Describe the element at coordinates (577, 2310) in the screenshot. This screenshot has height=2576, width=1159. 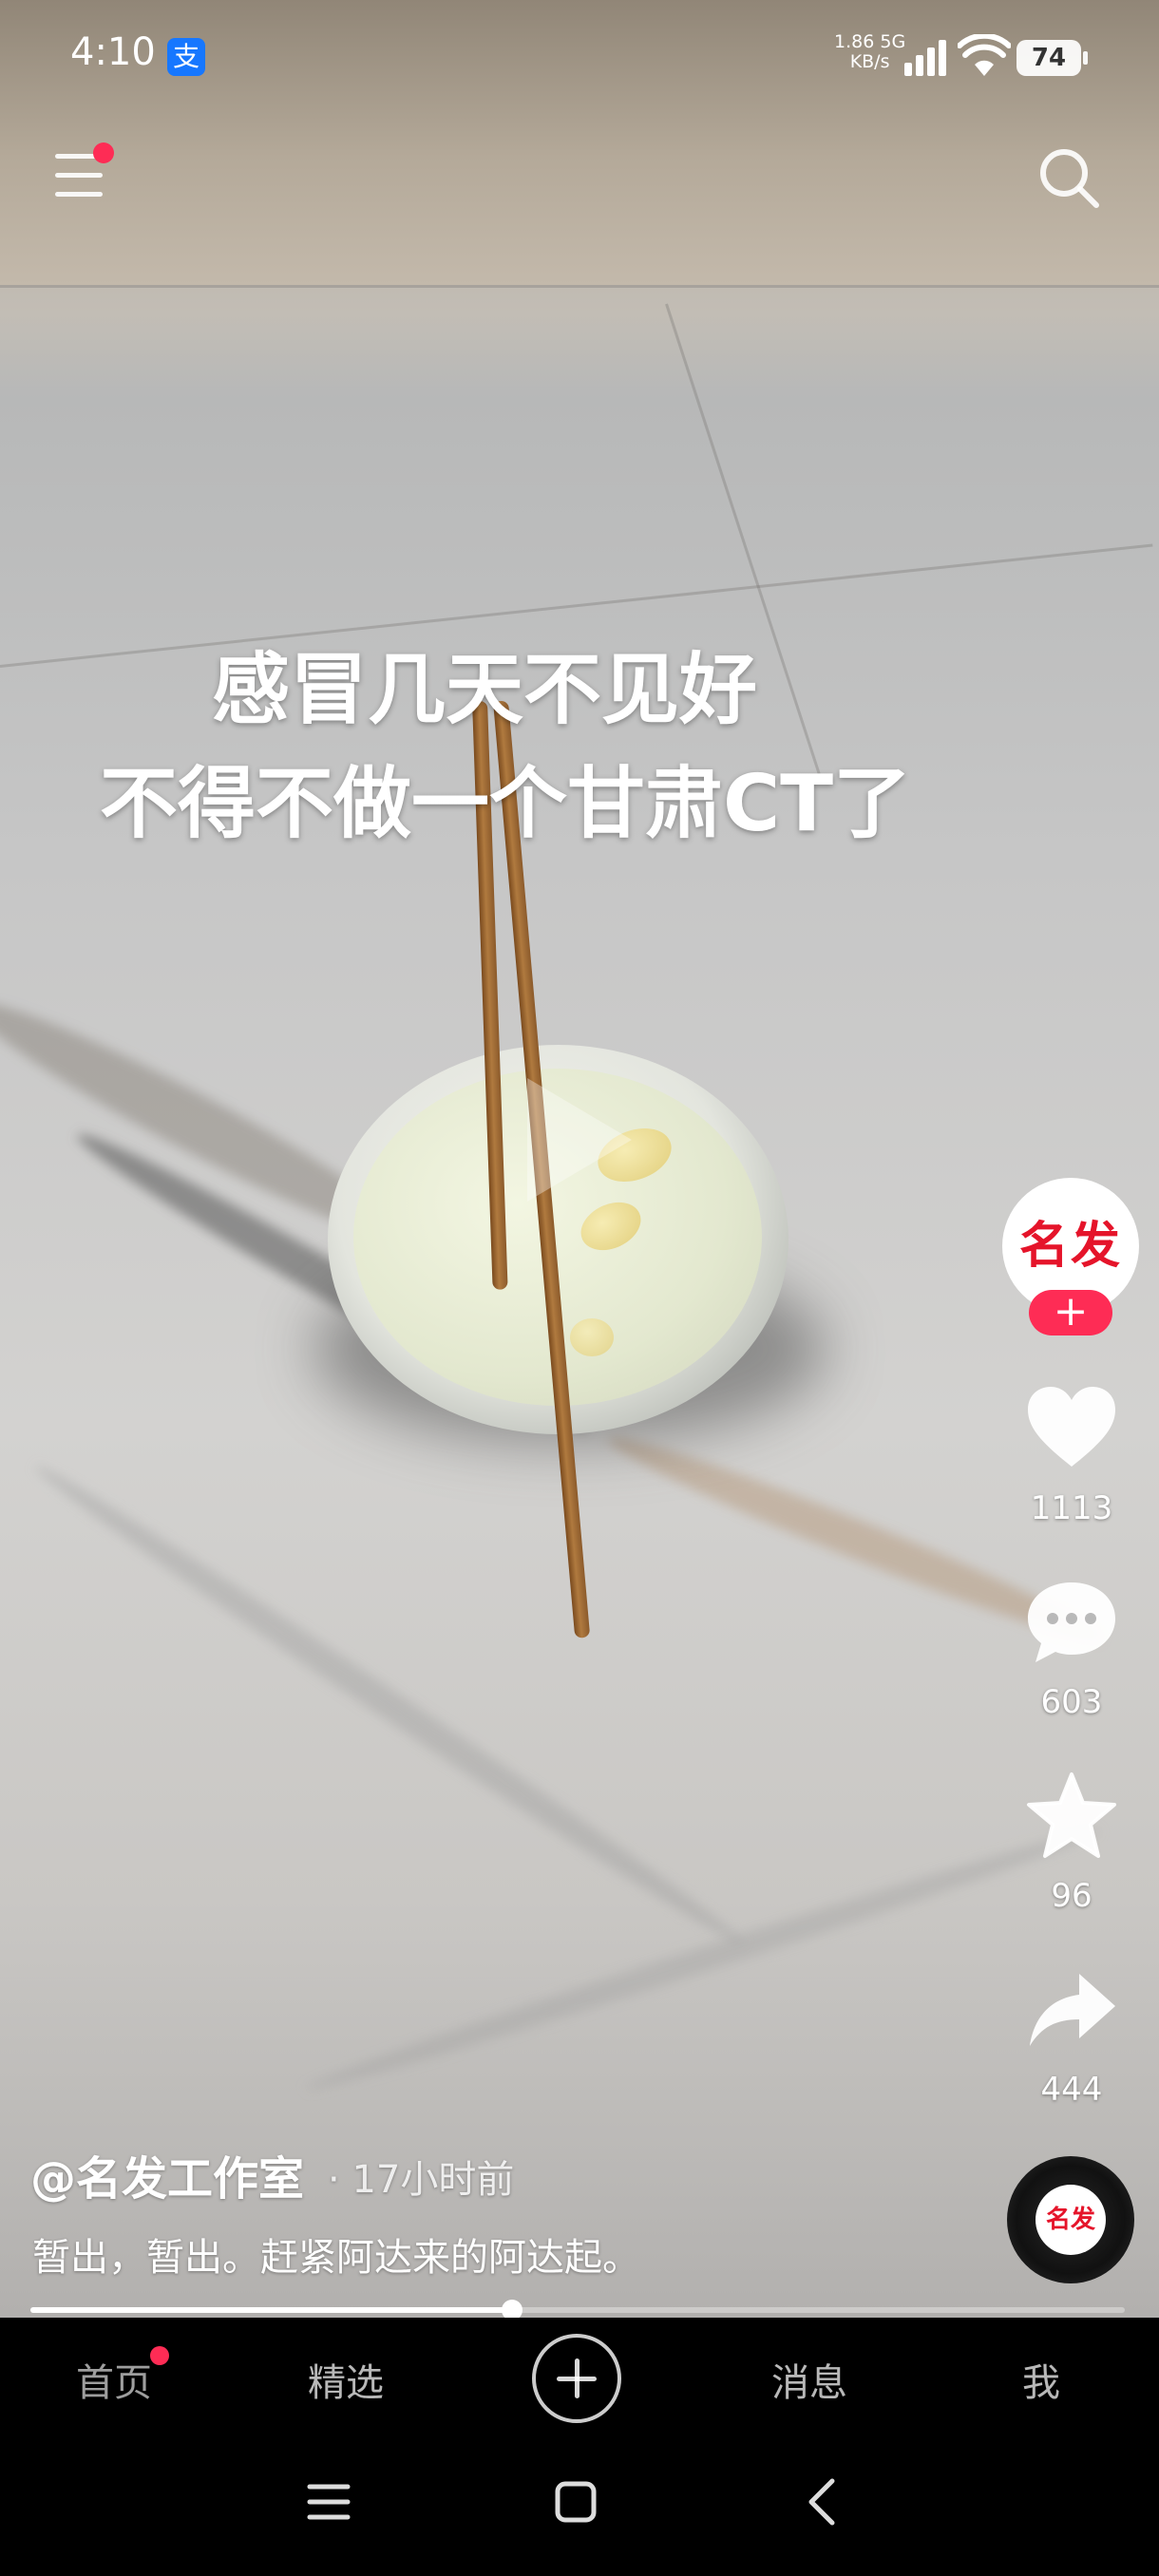
I see `video-progress-bar` at that location.